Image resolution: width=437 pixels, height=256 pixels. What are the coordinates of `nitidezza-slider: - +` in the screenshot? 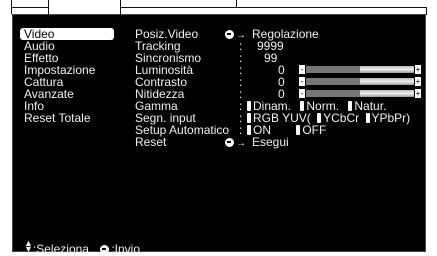 It's located at (360, 93).